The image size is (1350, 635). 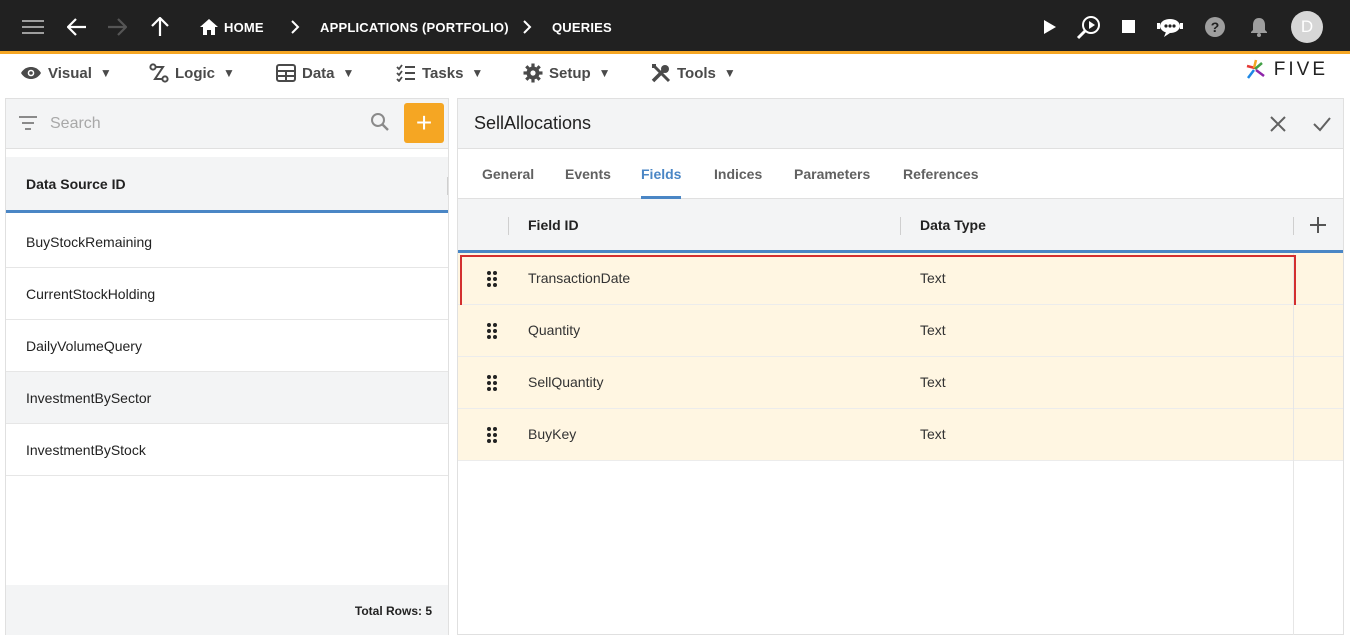 I want to click on tab-general: General, so click(x=508, y=174).